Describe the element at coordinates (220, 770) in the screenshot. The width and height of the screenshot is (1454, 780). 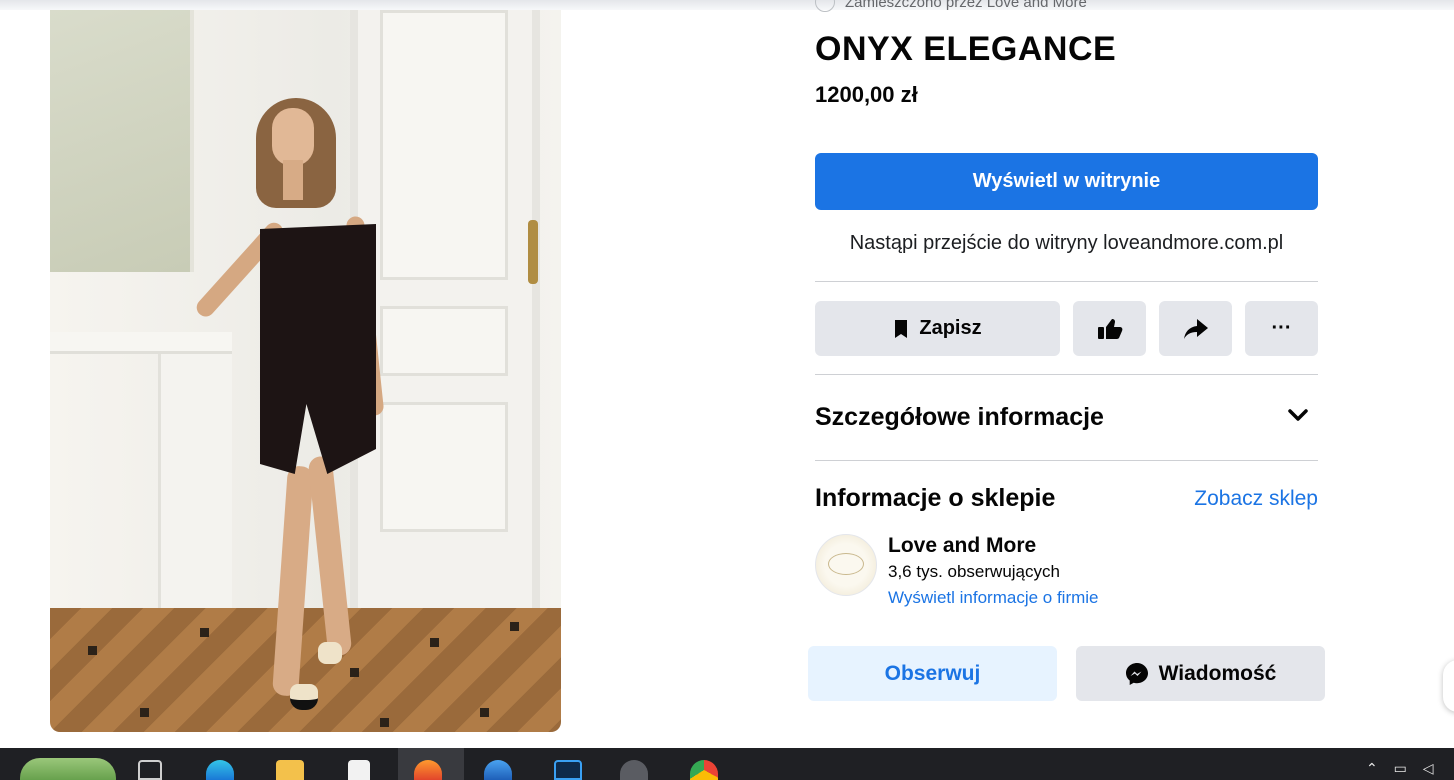
I see `edge-icon` at that location.